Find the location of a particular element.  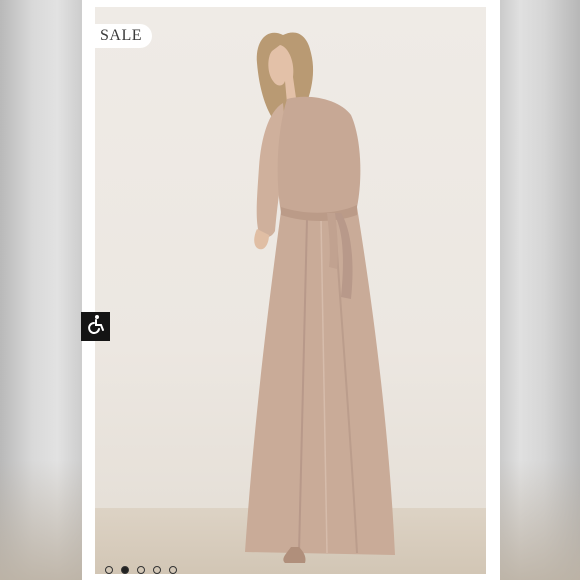

carousel-dot-active is located at coordinates (125, 570).